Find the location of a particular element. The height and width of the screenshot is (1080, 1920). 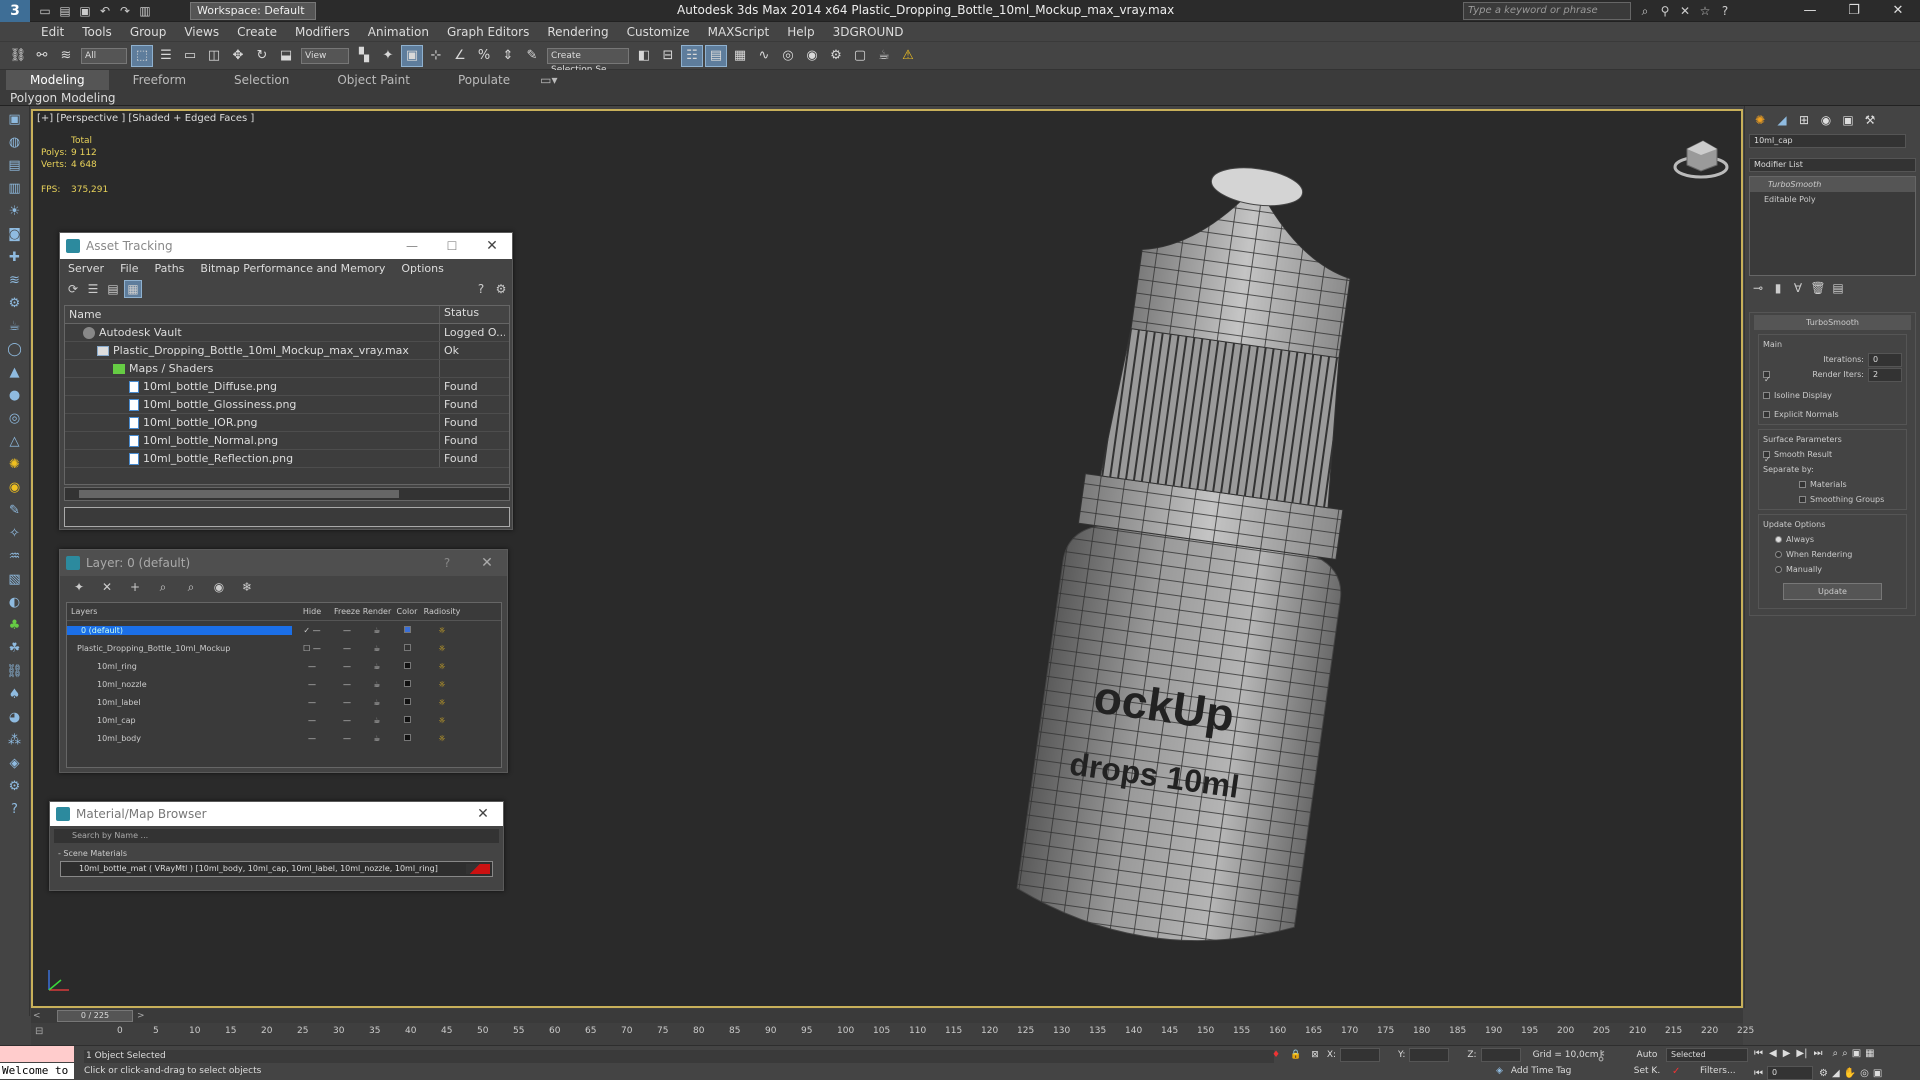

layer-row: 10ml_nozzle — — ☕ ☼ is located at coordinates (284, 684).